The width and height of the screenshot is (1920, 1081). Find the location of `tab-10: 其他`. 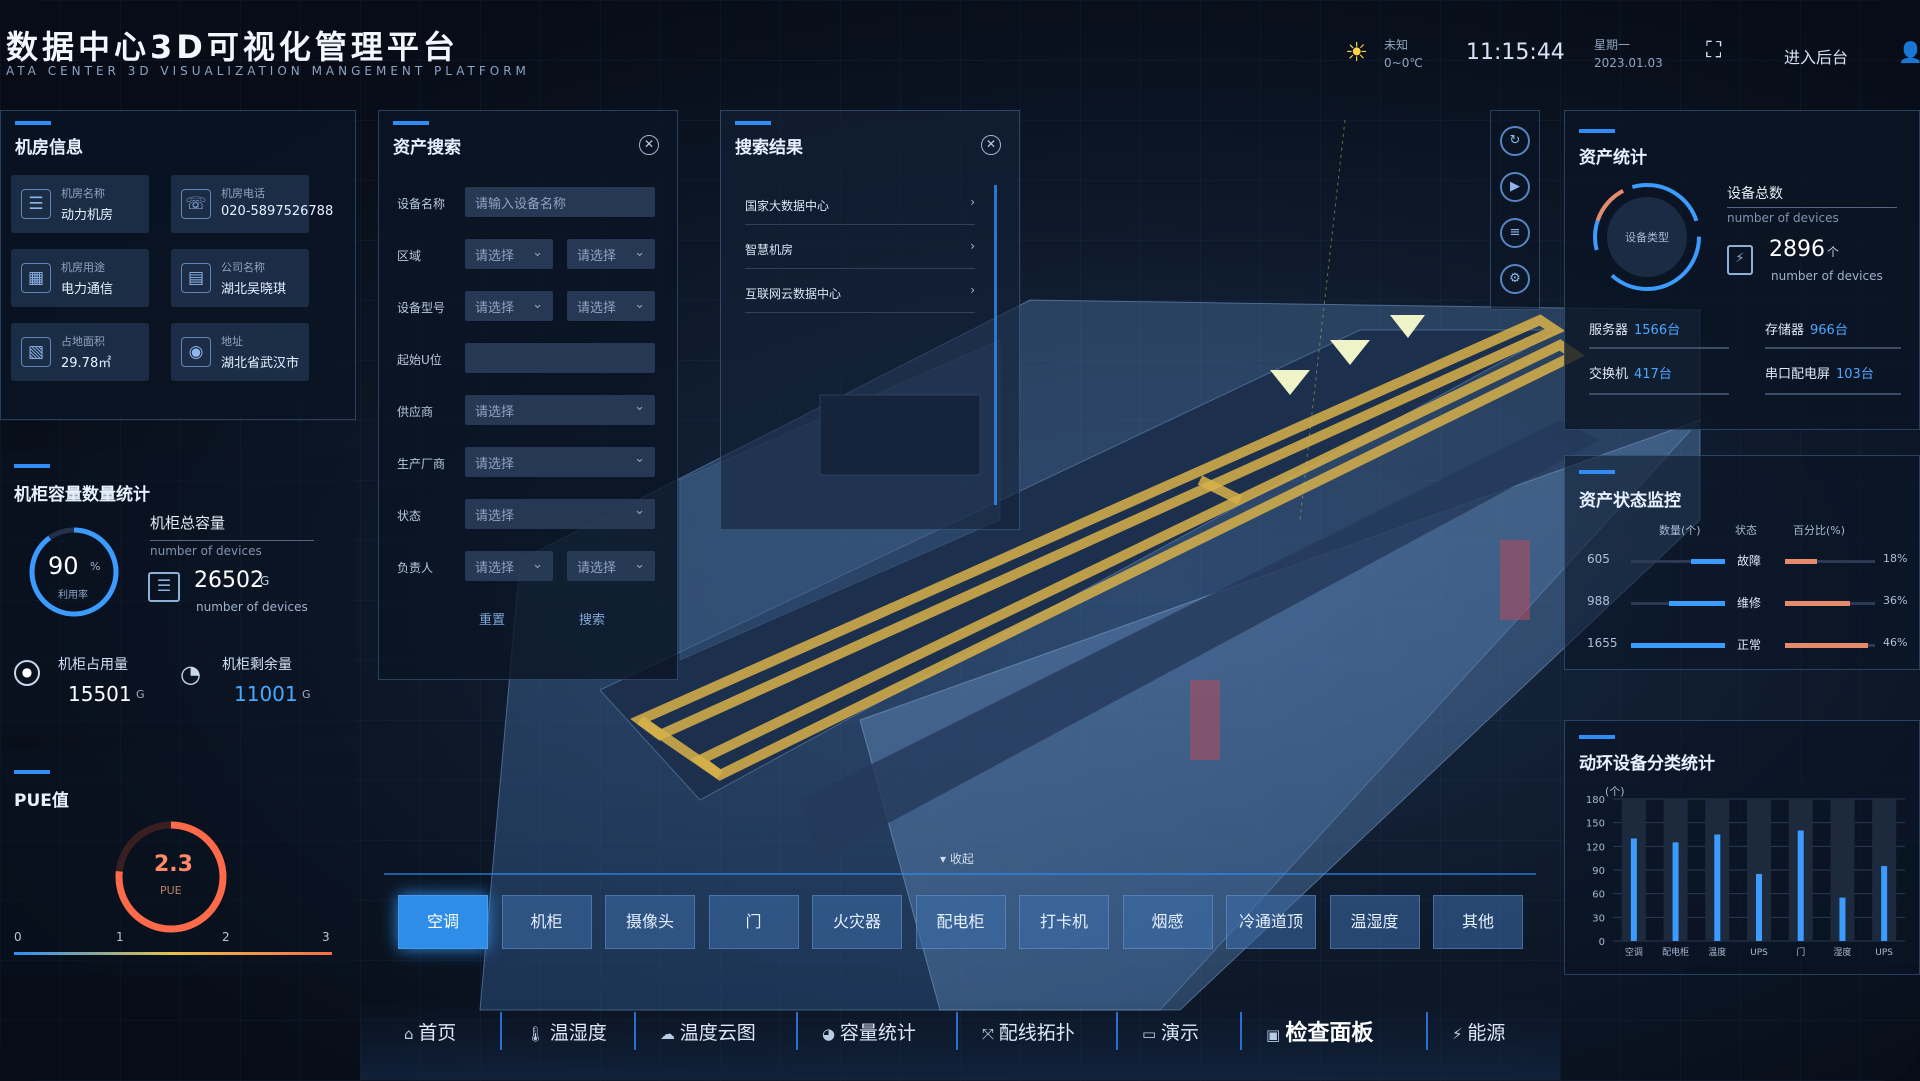

tab-10: 其他 is located at coordinates (1478, 922).